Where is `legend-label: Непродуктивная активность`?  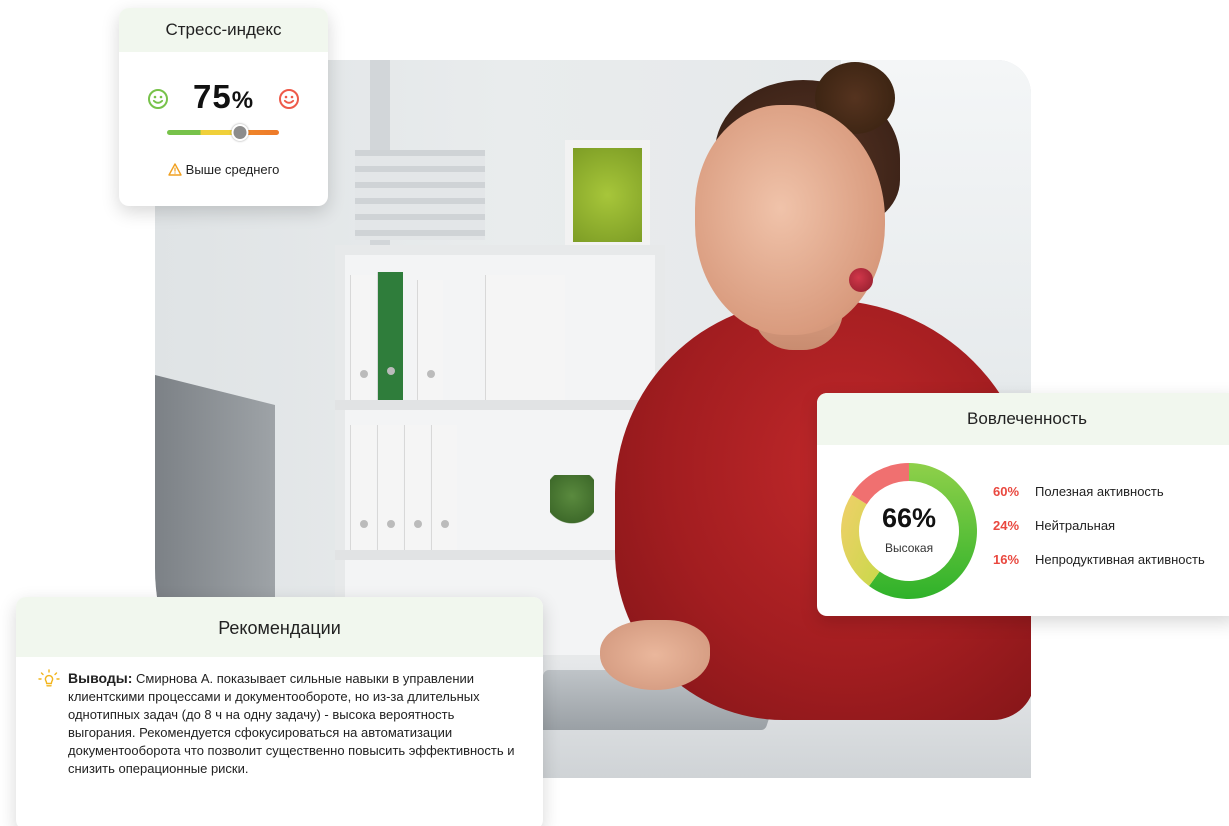
legend-label: Непродуктивная активность is located at coordinates (1120, 559).